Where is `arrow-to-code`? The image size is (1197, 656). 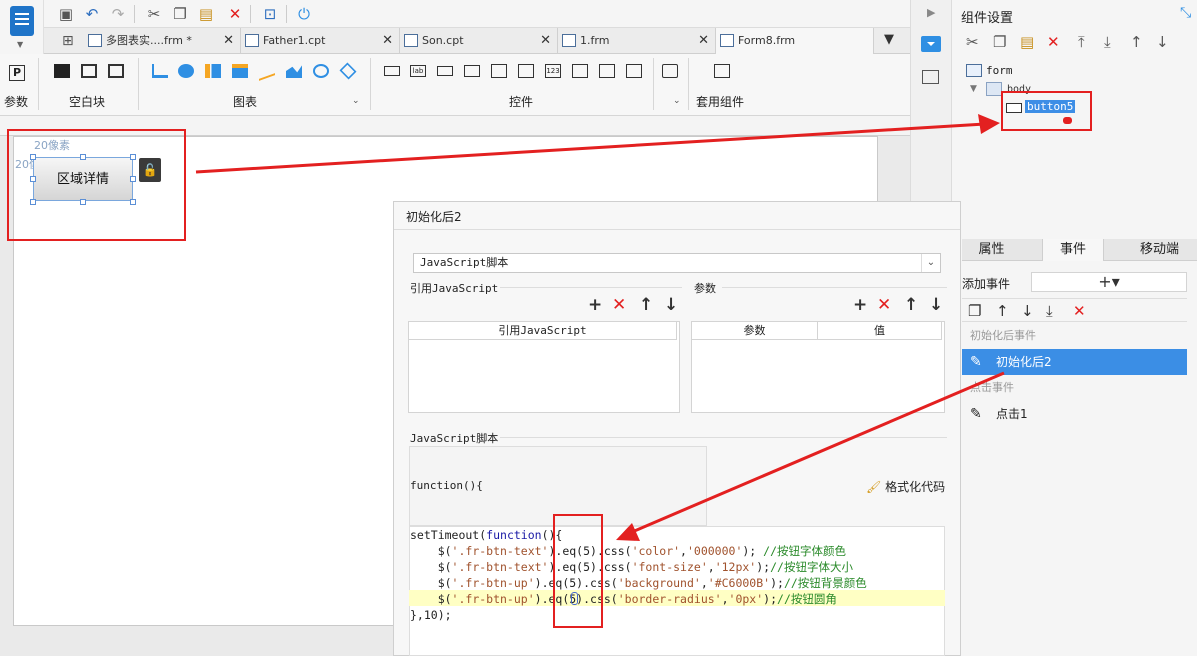
arrow-to-code is located at coordinates (818, 452).